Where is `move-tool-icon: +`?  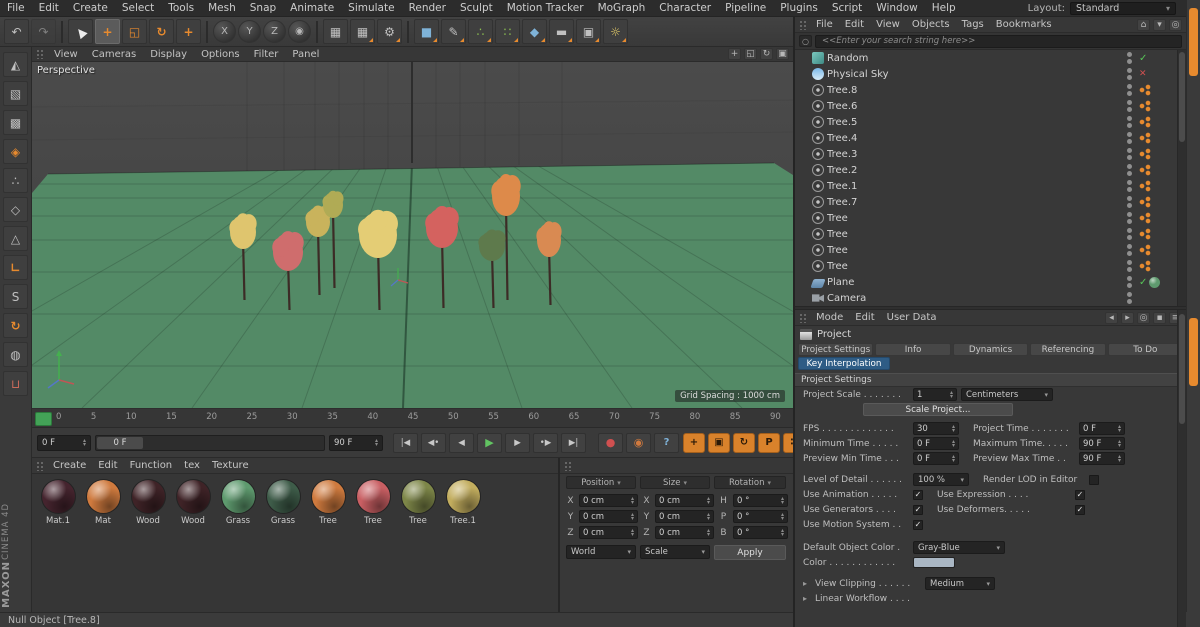
move-tool-icon: + is located at coordinates (107, 31).